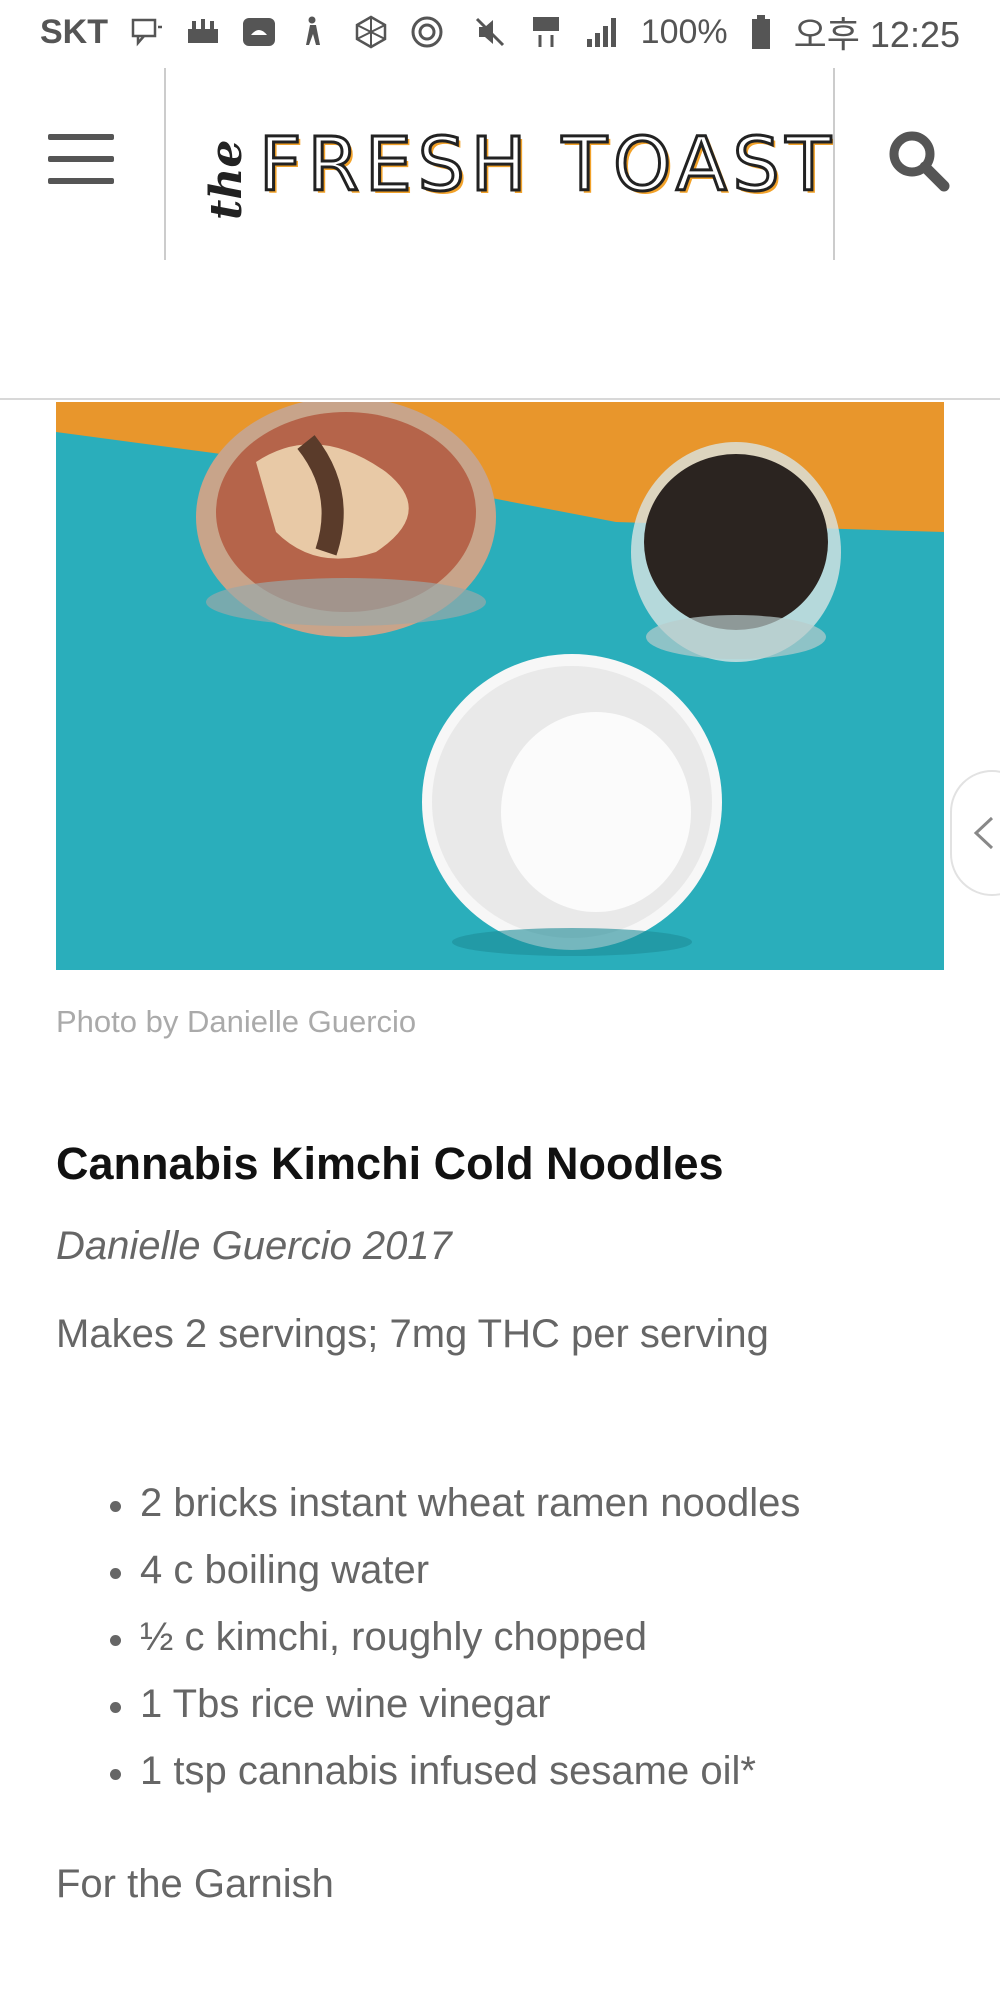 Image resolution: width=1000 pixels, height=2000 pixels. Describe the element at coordinates (489, 32) in the screenshot. I see `mute-icon` at that location.